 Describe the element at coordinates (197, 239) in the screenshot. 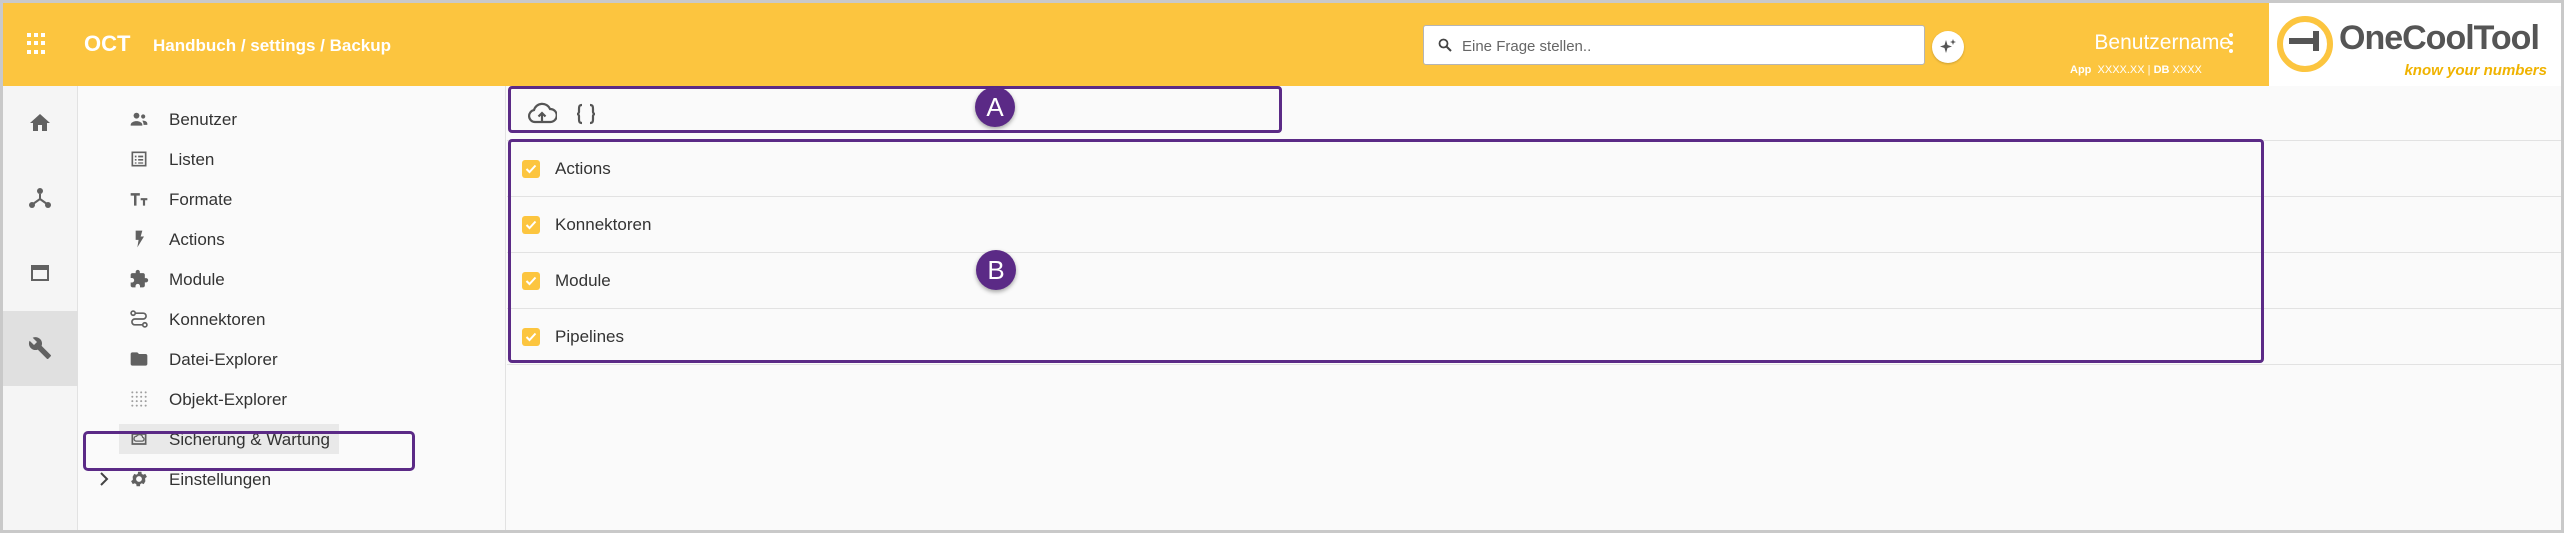

I see `sidebar-item-label: Actions` at that location.